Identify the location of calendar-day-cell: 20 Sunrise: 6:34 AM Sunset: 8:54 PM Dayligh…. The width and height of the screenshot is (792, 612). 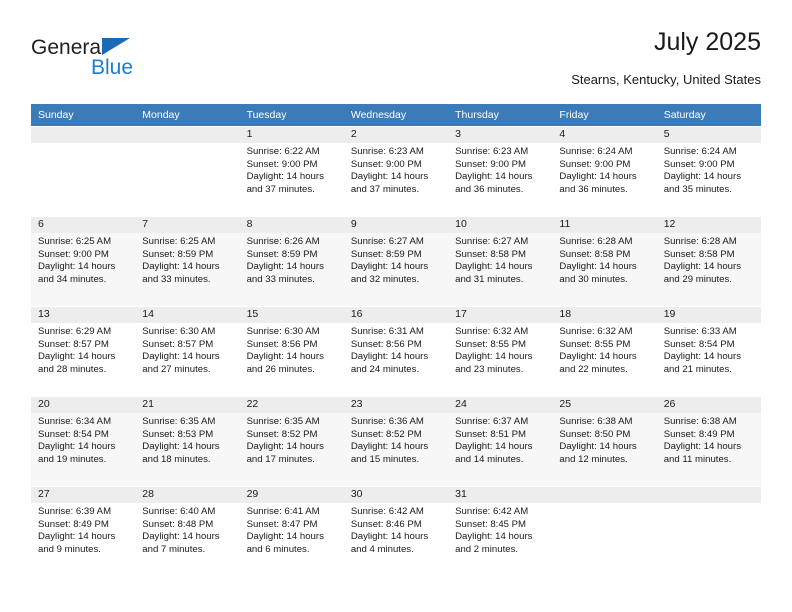
(83, 441).